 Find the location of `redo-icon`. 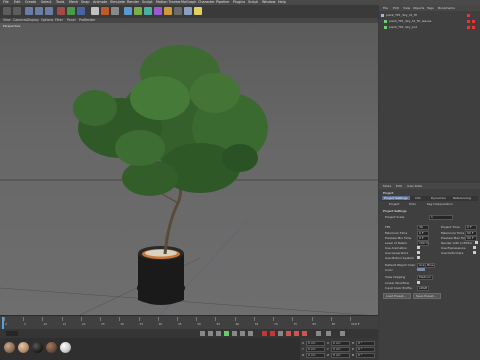

redo-icon is located at coordinates (17, 11).